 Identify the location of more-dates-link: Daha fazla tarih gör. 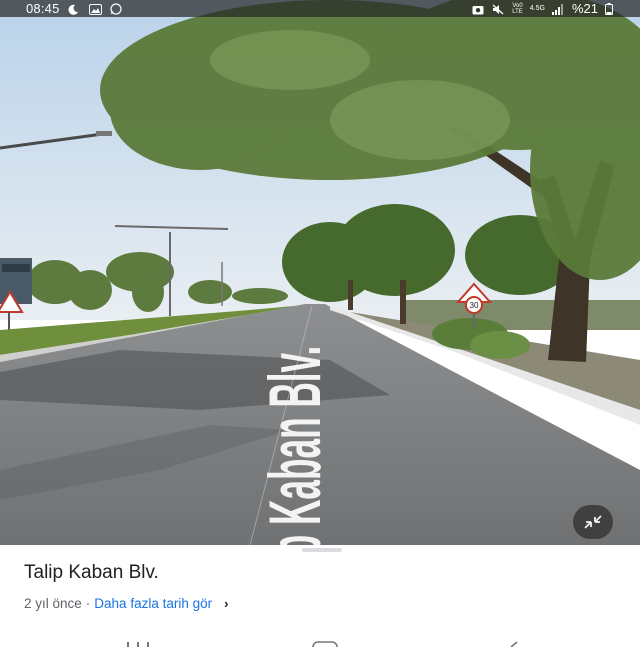
(153, 603).